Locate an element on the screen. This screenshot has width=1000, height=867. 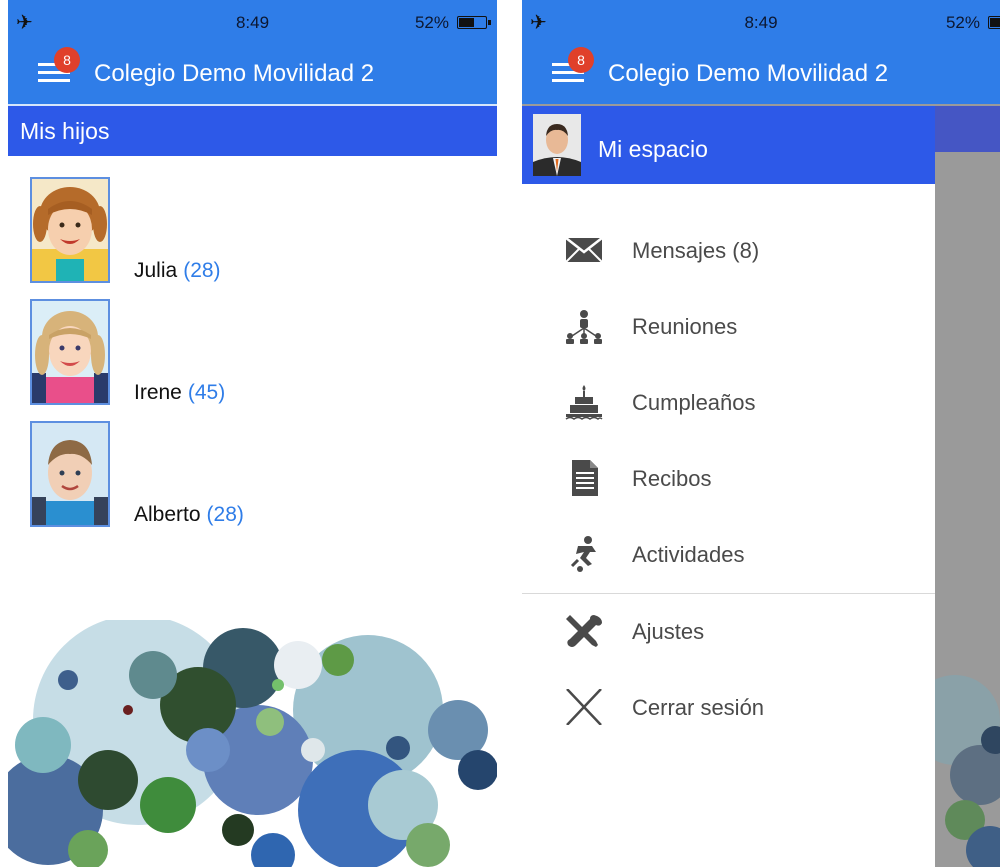
drawer-item-label: Ajustes is located at coordinates (668, 631).